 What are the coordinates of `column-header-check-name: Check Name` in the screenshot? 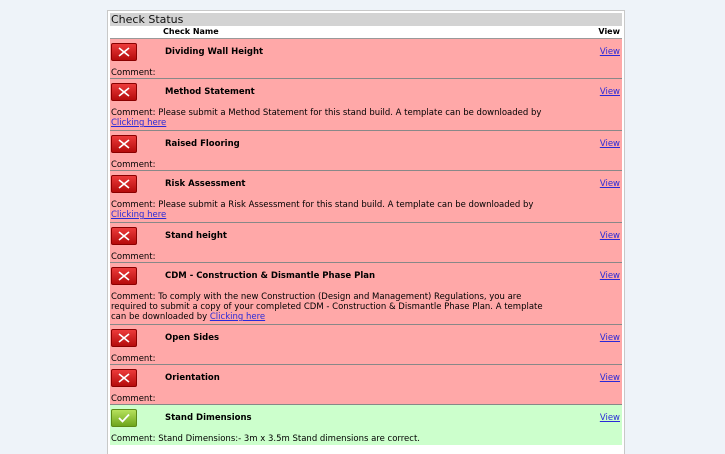 It's located at (191, 31).